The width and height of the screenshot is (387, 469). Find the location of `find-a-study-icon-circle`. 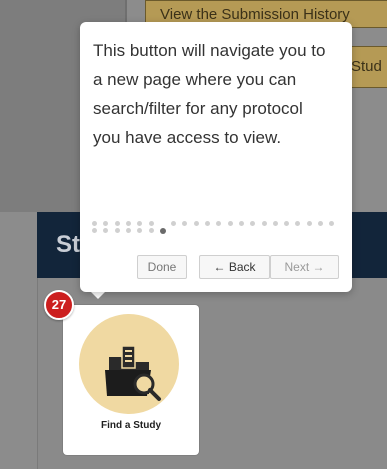

find-a-study-icon-circle is located at coordinates (129, 364).